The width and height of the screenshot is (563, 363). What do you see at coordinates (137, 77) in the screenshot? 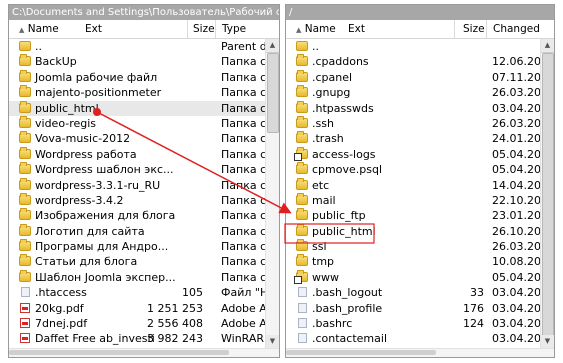
I see `file-row: Joomla рабочие файл Папка с ф` at bounding box center [137, 77].